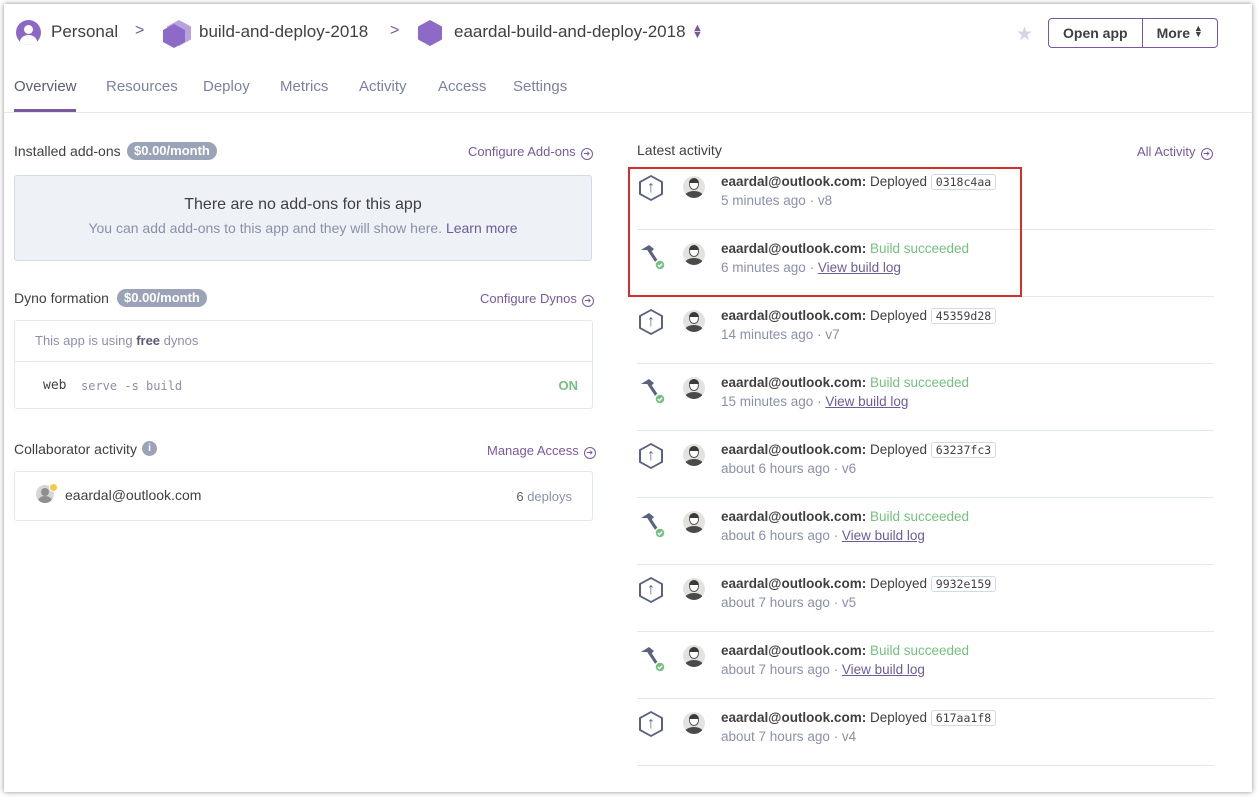  What do you see at coordinates (767, 401) in the screenshot?
I see `activity-time: 15 minutes ago` at bounding box center [767, 401].